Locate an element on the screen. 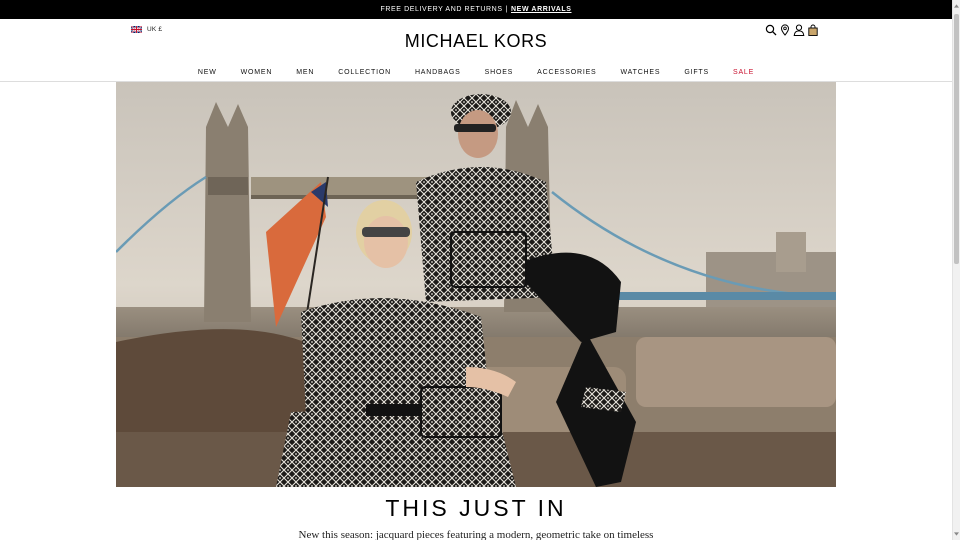 The height and width of the screenshot is (540, 960). page-scrollbar is located at coordinates (956, 270).